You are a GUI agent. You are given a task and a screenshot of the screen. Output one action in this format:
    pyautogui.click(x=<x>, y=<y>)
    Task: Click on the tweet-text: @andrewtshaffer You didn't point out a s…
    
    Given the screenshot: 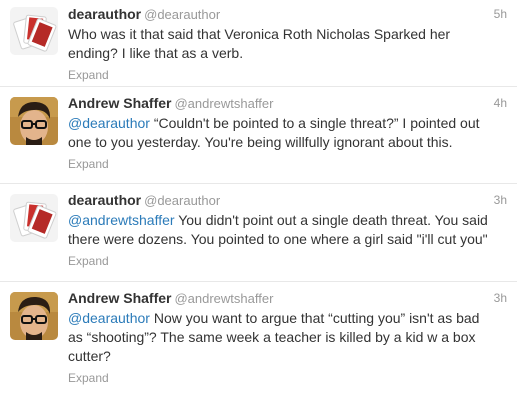 What is the action you would take?
    pyautogui.click(x=278, y=230)
    